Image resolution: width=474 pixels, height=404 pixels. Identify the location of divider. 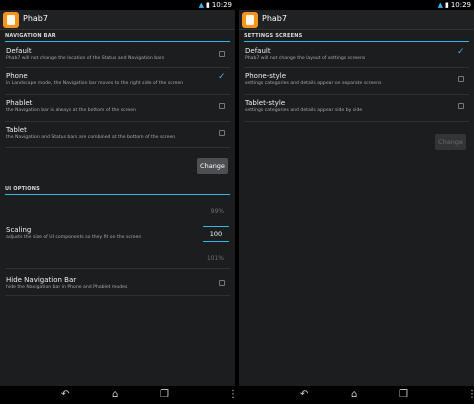
(117, 268).